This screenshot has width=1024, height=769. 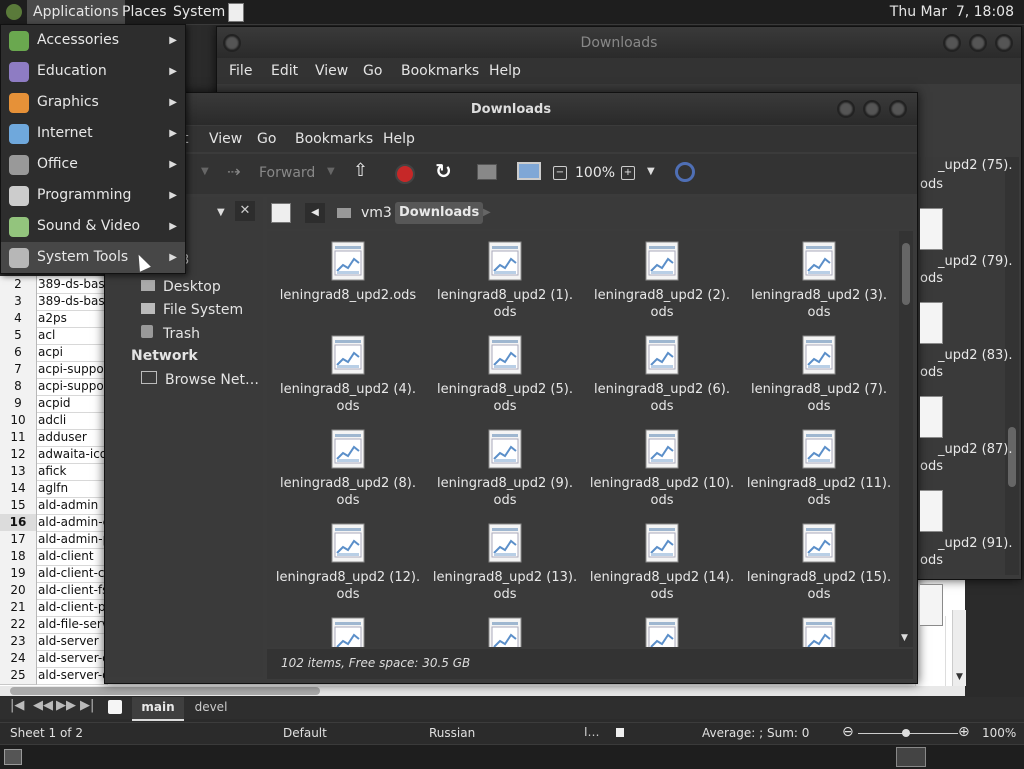 What do you see at coordinates (72, 608) in the screenshot?
I see `table-cell: ald-client-pa` at bounding box center [72, 608].